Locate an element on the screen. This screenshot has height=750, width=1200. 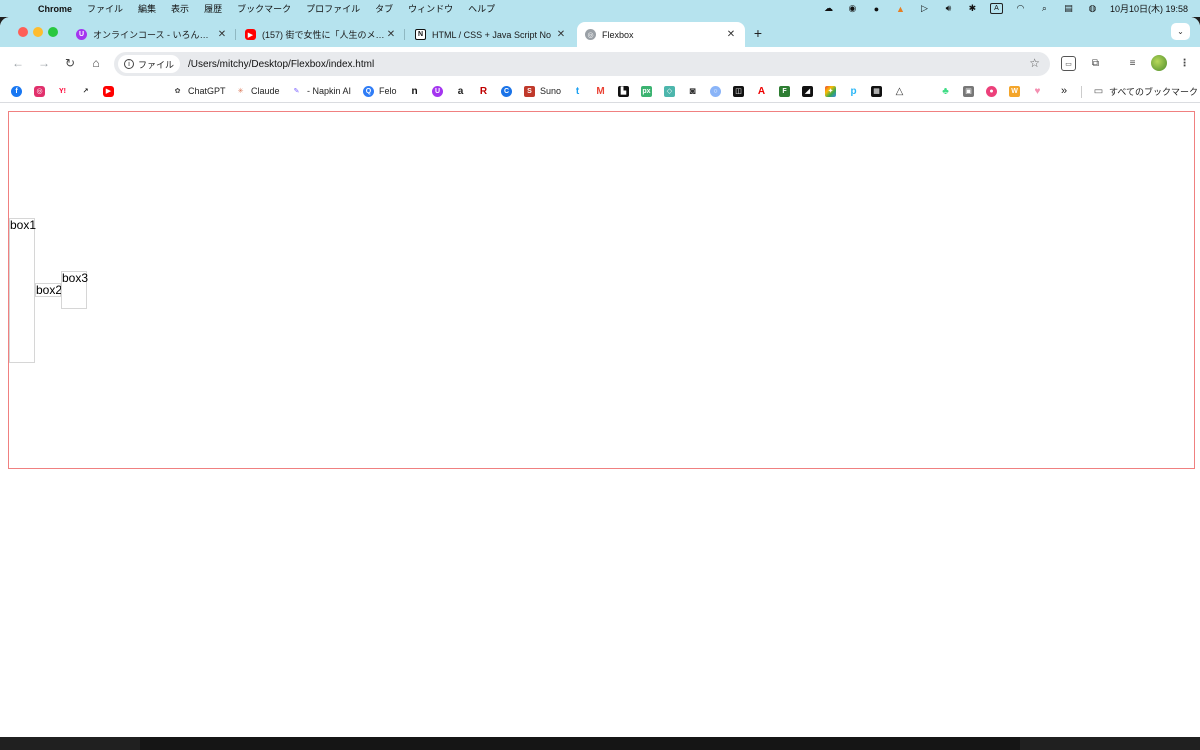
bookmark-dark-square: ◫ is located at coordinates (738, 91).